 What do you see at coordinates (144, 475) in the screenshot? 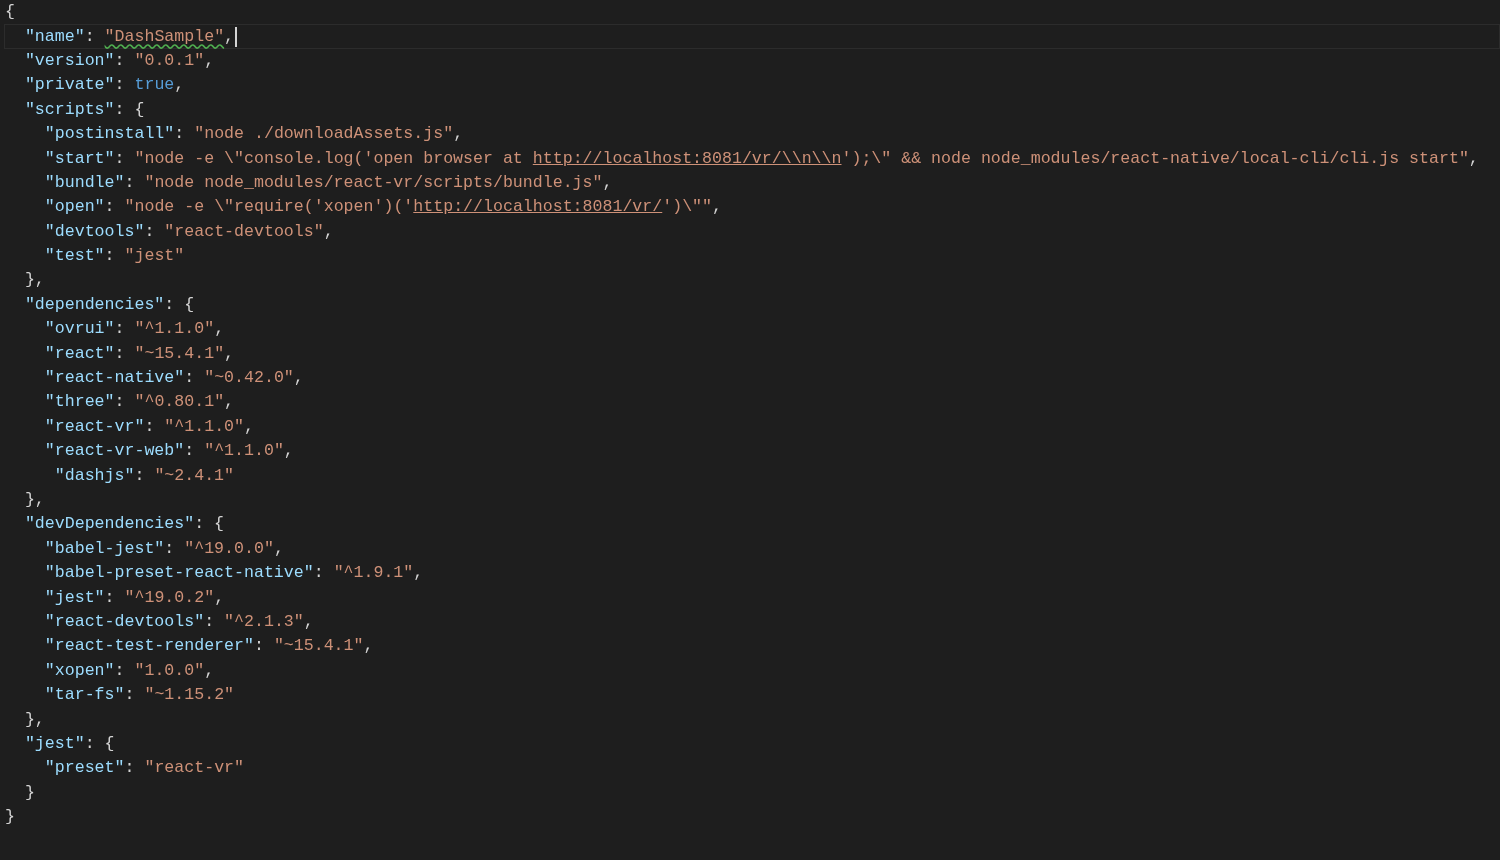
I see `code-line: "dashjs": "~2.4.1"` at bounding box center [144, 475].